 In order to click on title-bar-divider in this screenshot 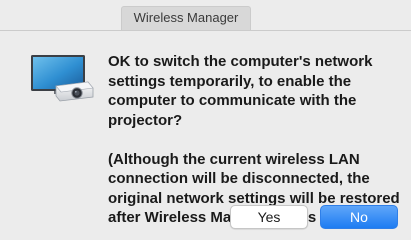, I will do `click(205, 30)`.